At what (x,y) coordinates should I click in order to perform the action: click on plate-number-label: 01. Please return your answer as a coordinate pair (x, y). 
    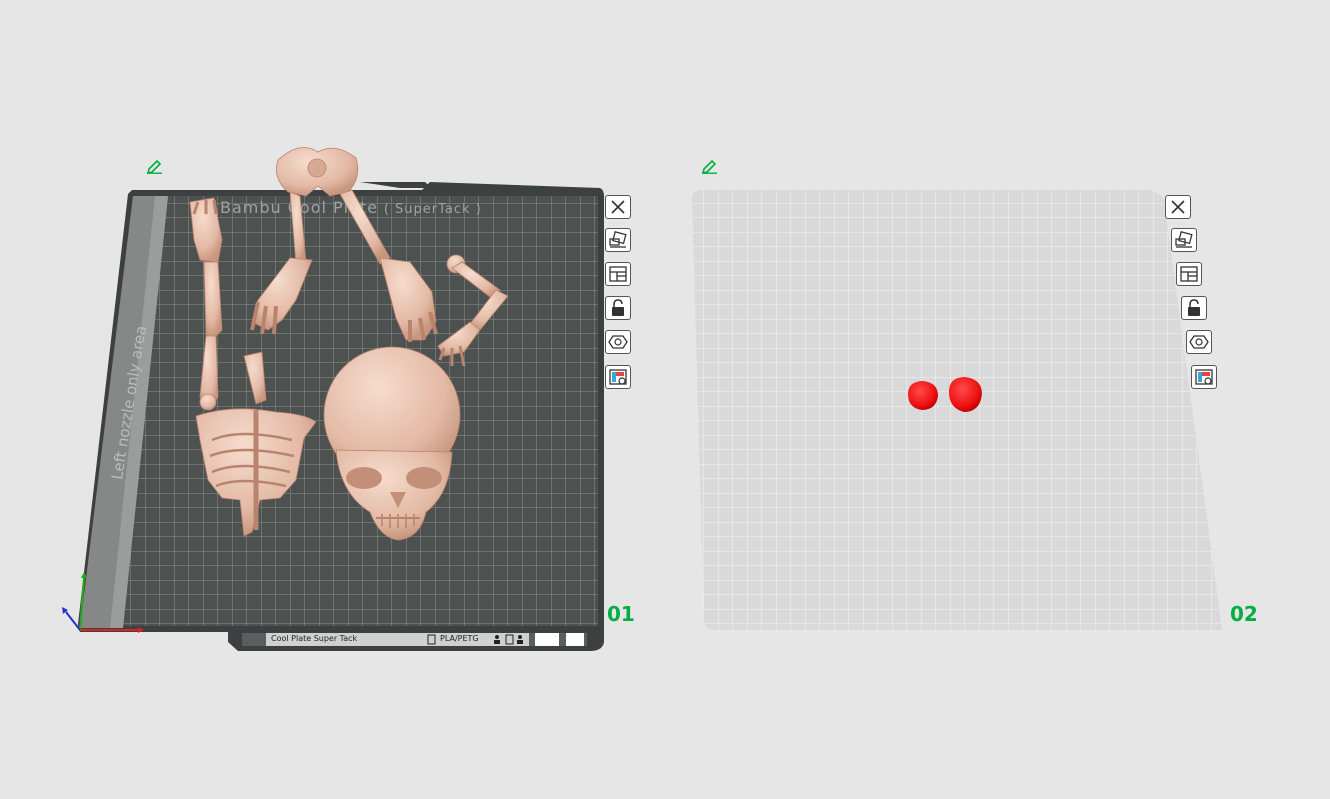
    Looking at the image, I should click on (621, 614).